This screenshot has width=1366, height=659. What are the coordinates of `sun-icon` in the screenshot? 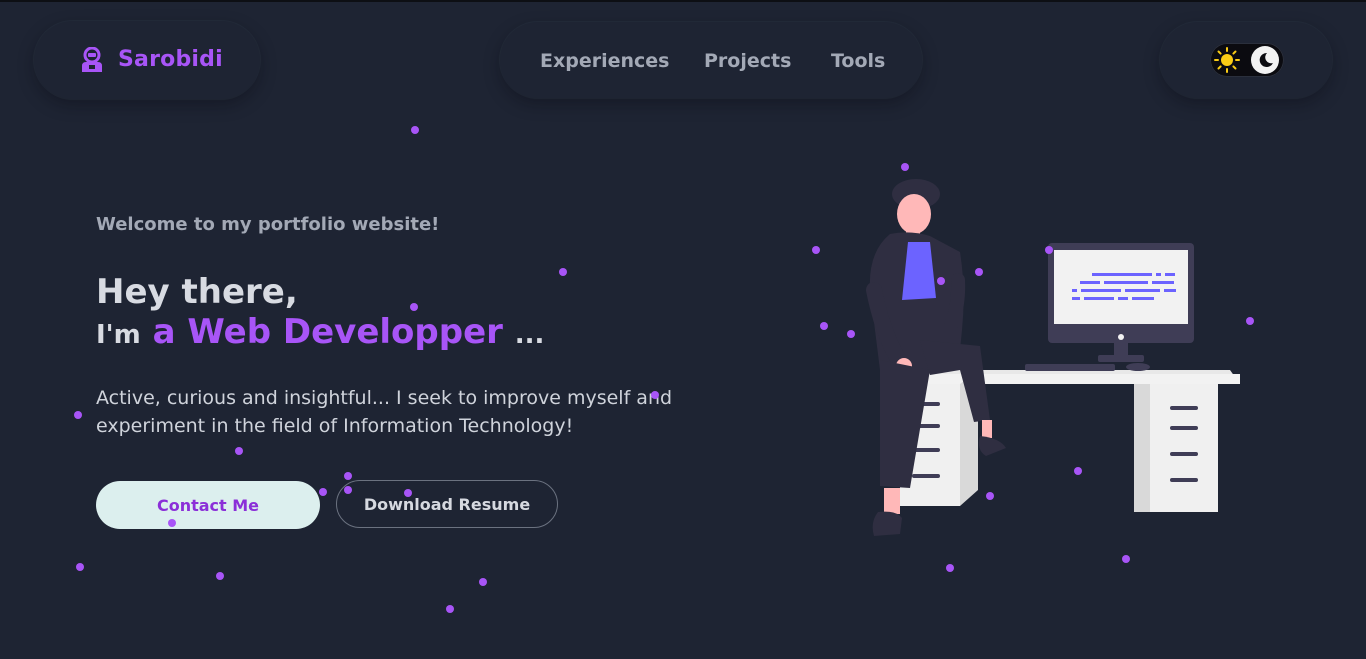 It's located at (1227, 60).